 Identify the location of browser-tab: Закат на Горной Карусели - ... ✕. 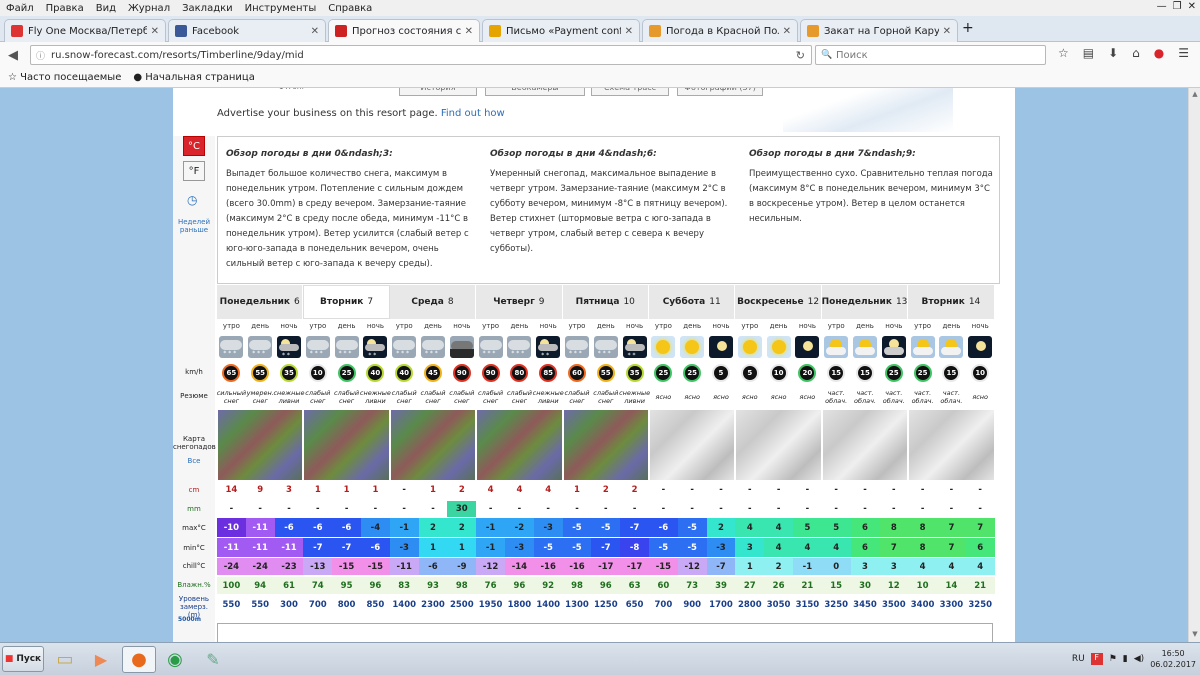
(879, 30).